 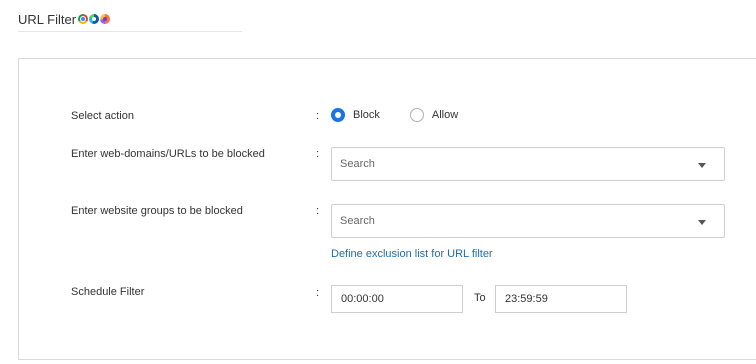 I want to click on chrome-icon, so click(x=83, y=19).